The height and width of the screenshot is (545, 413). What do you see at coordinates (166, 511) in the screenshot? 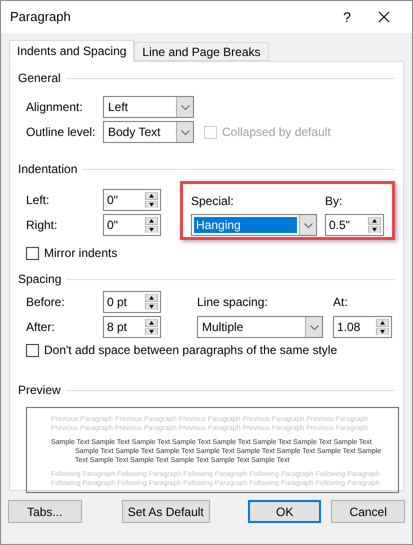
I see `dialog-button: Set As Default` at bounding box center [166, 511].